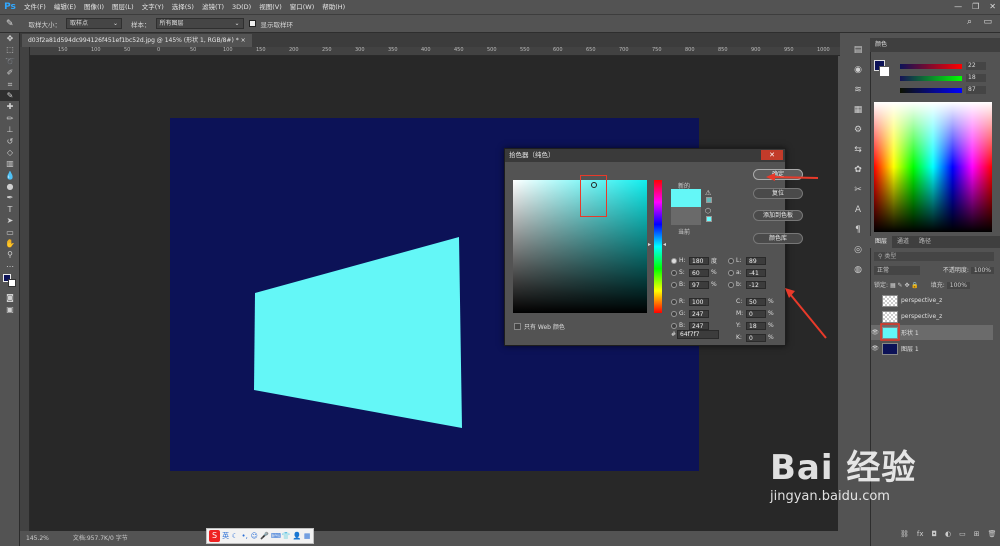 The width and height of the screenshot is (1000, 546). I want to click on history-brush-icon: ↺, so click(10, 141).